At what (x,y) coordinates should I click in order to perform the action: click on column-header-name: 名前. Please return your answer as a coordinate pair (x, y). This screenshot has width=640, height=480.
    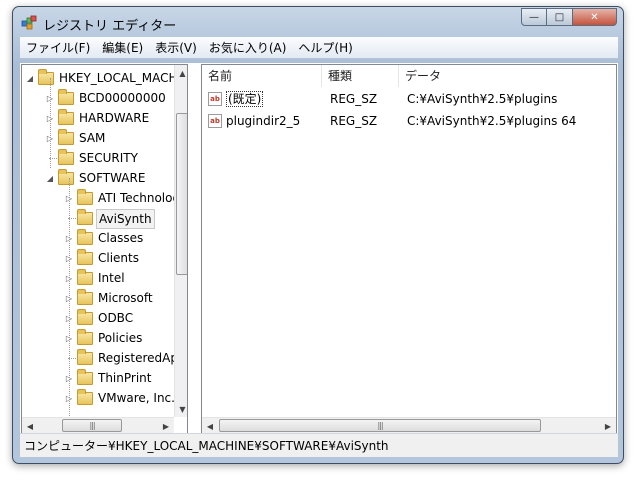
    Looking at the image, I should click on (262, 76).